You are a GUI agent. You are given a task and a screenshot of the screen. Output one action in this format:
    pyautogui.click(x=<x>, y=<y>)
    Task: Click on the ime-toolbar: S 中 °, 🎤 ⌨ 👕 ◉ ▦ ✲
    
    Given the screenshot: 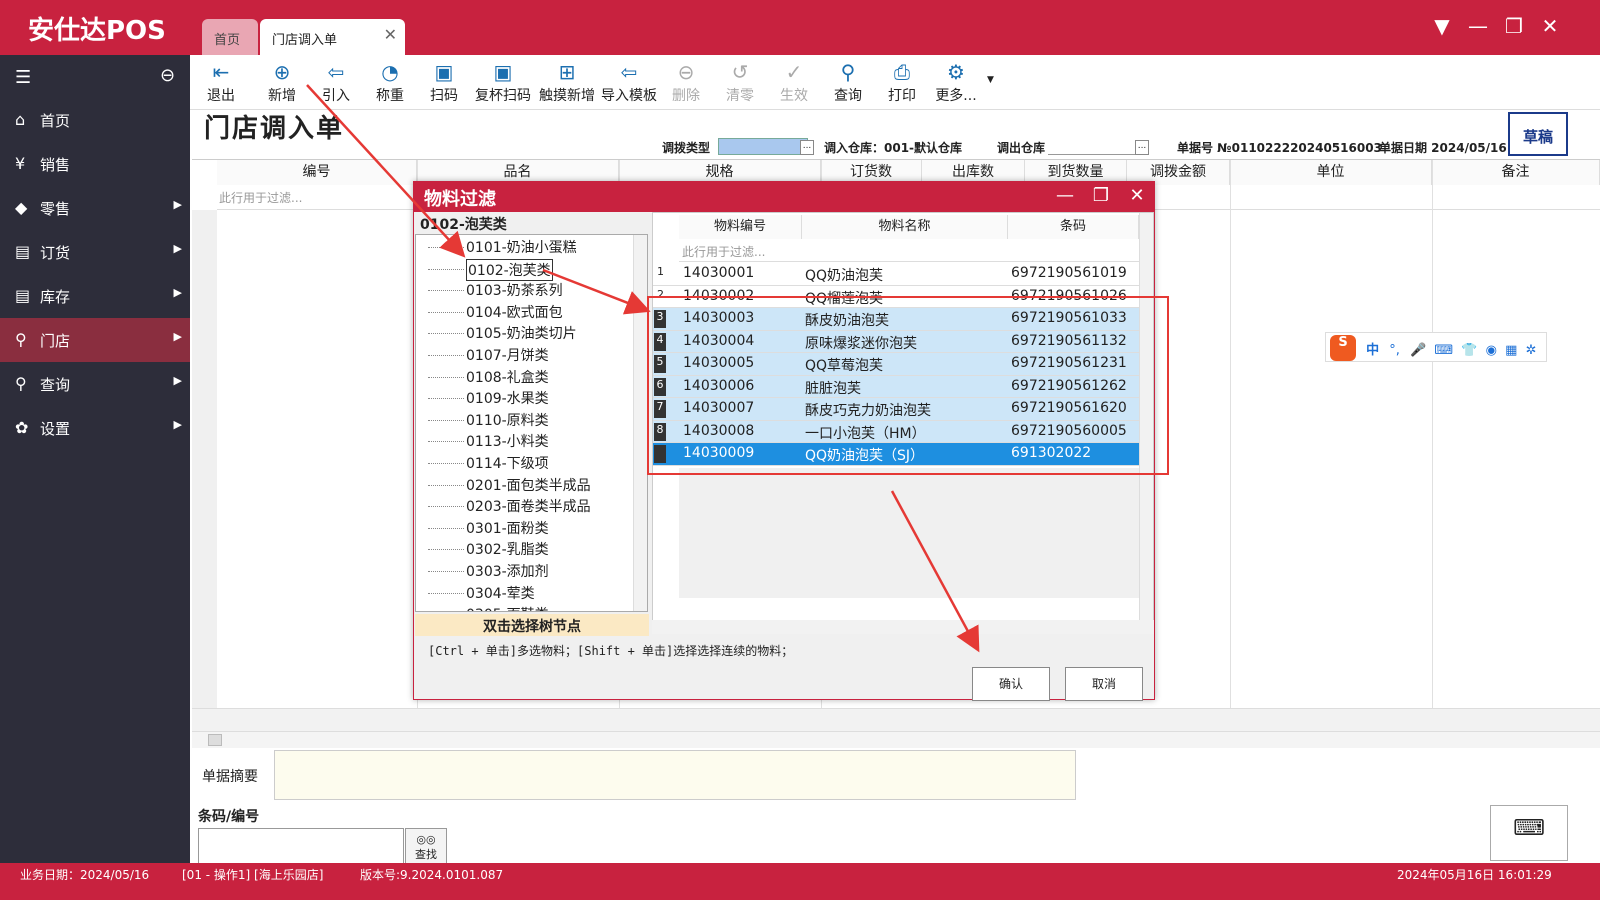 What is the action you would take?
    pyautogui.click(x=1436, y=347)
    